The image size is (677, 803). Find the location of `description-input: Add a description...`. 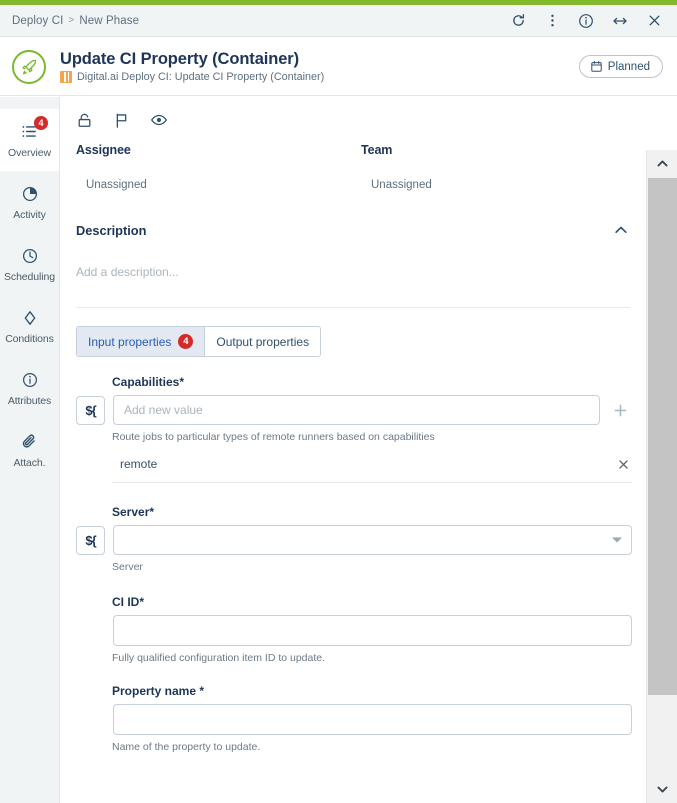

description-input: Add a description... is located at coordinates (353, 272).